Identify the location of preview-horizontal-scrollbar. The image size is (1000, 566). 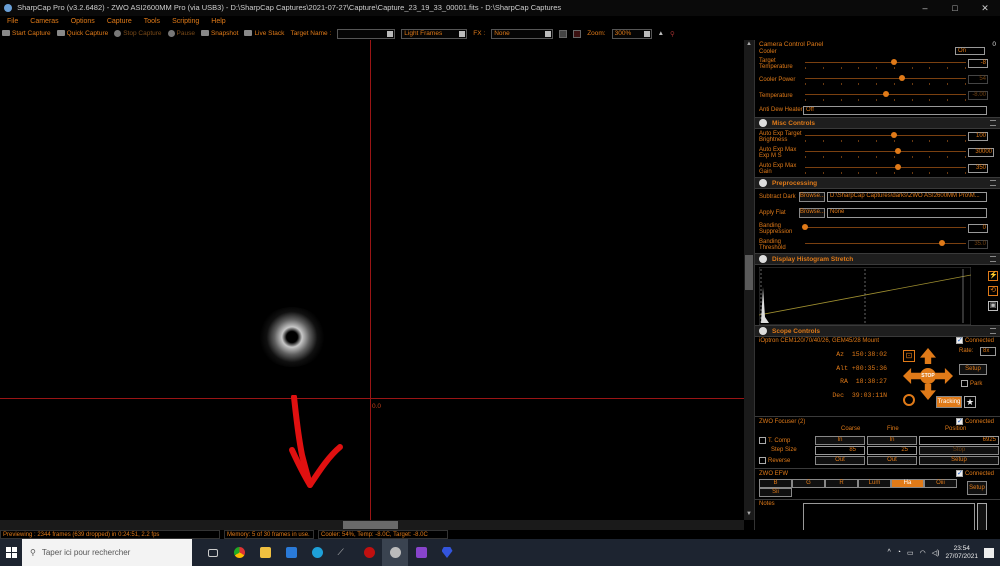
(372, 525).